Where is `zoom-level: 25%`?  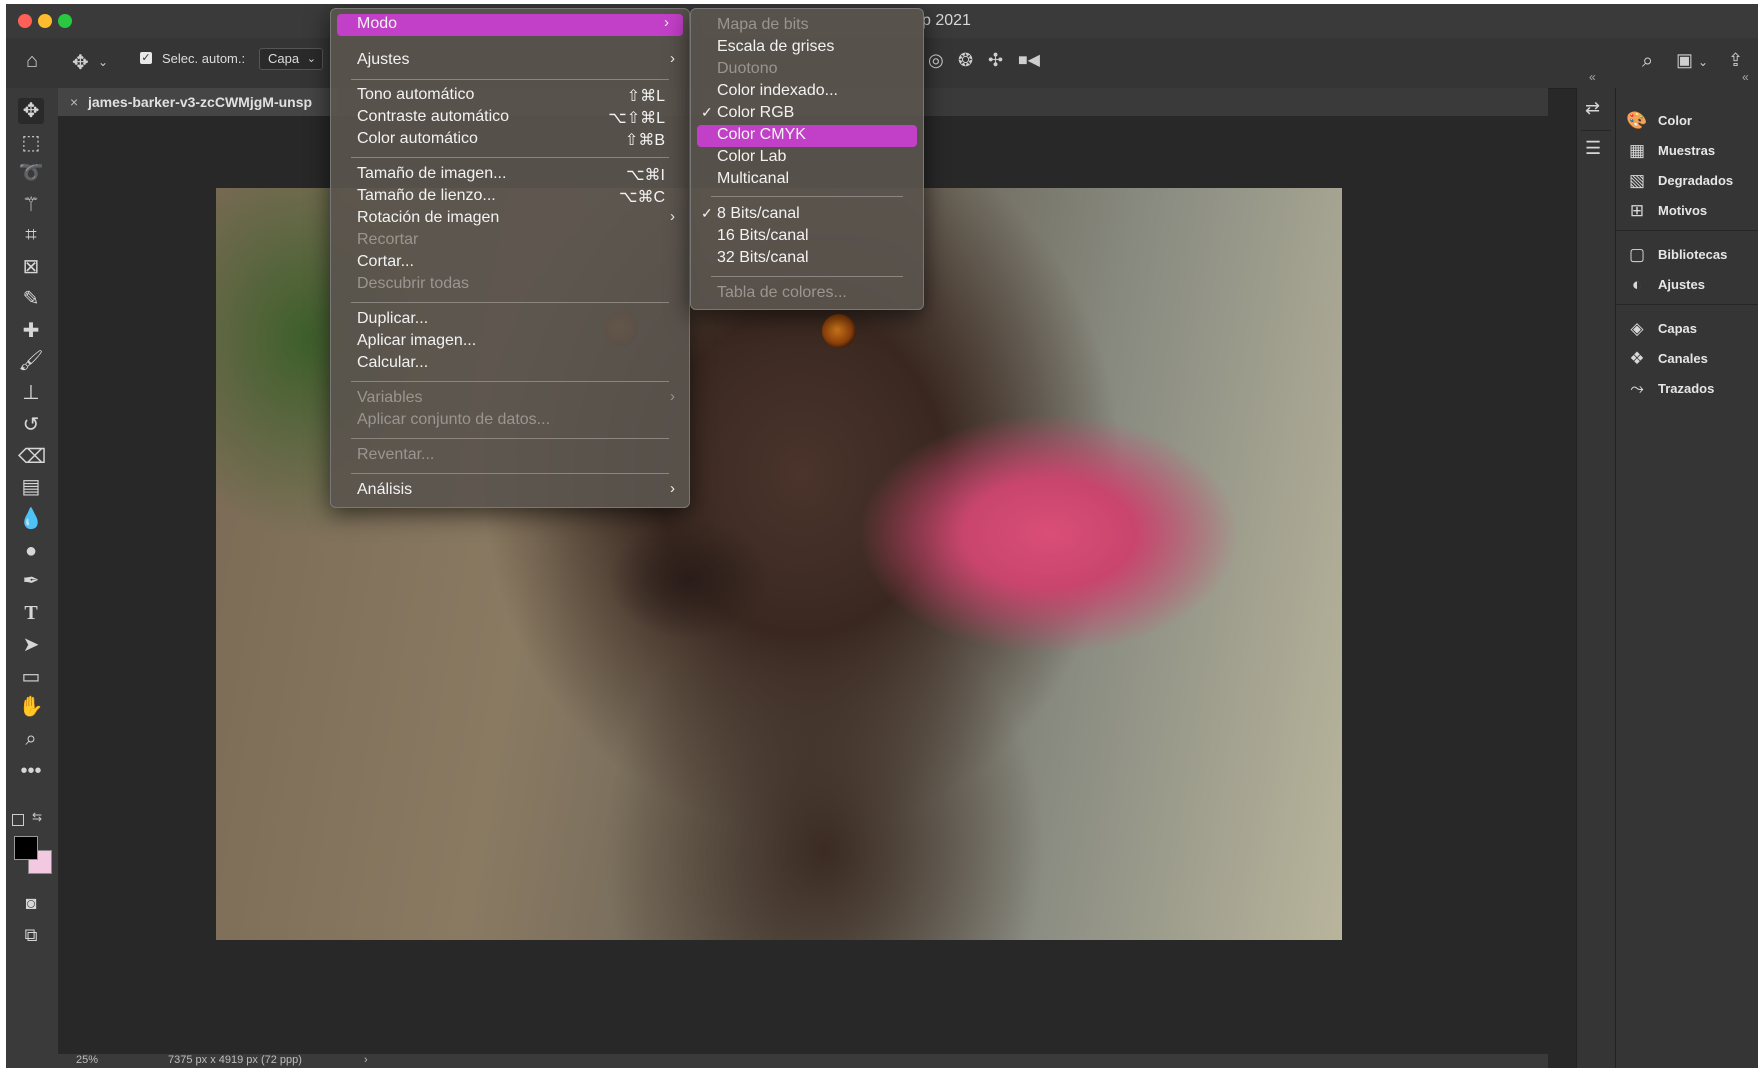 zoom-level: 25% is located at coordinates (87, 1060).